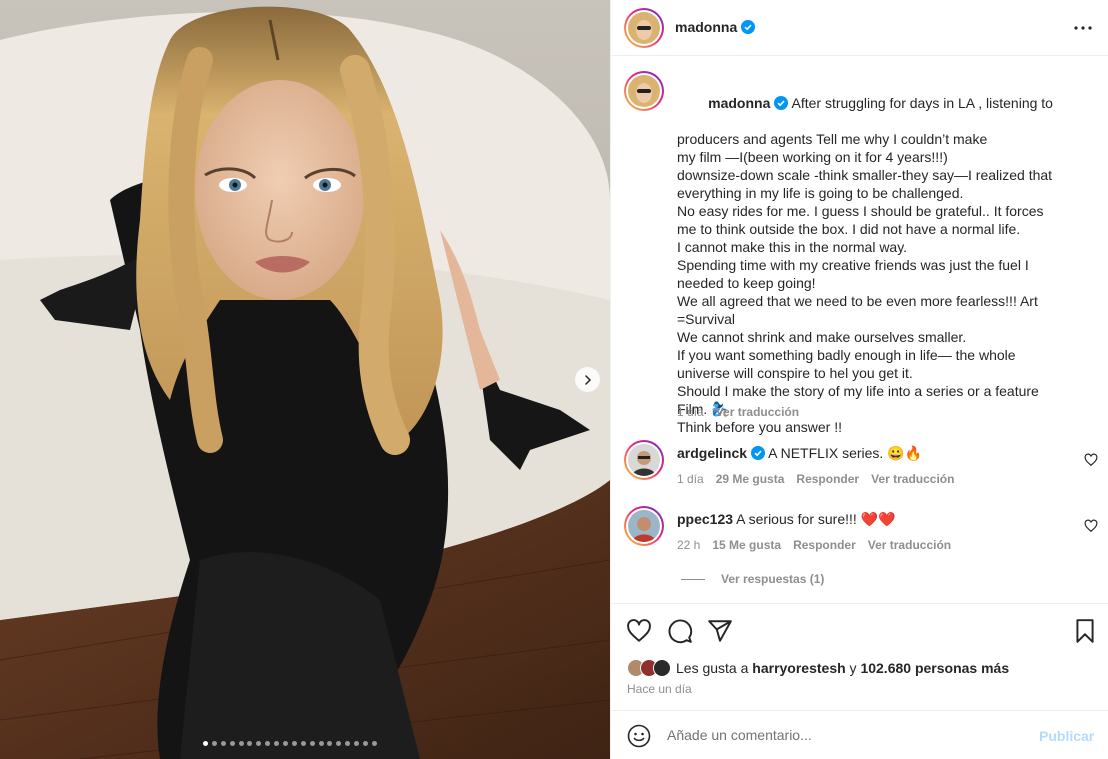  Describe the element at coordinates (816, 519) in the screenshot. I see `comment-text: A serious for sure!!! ❤️❤️` at that location.